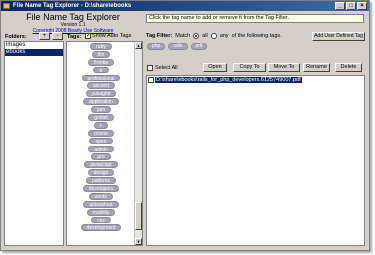  I want to click on add-folder-button: +, so click(44, 36).